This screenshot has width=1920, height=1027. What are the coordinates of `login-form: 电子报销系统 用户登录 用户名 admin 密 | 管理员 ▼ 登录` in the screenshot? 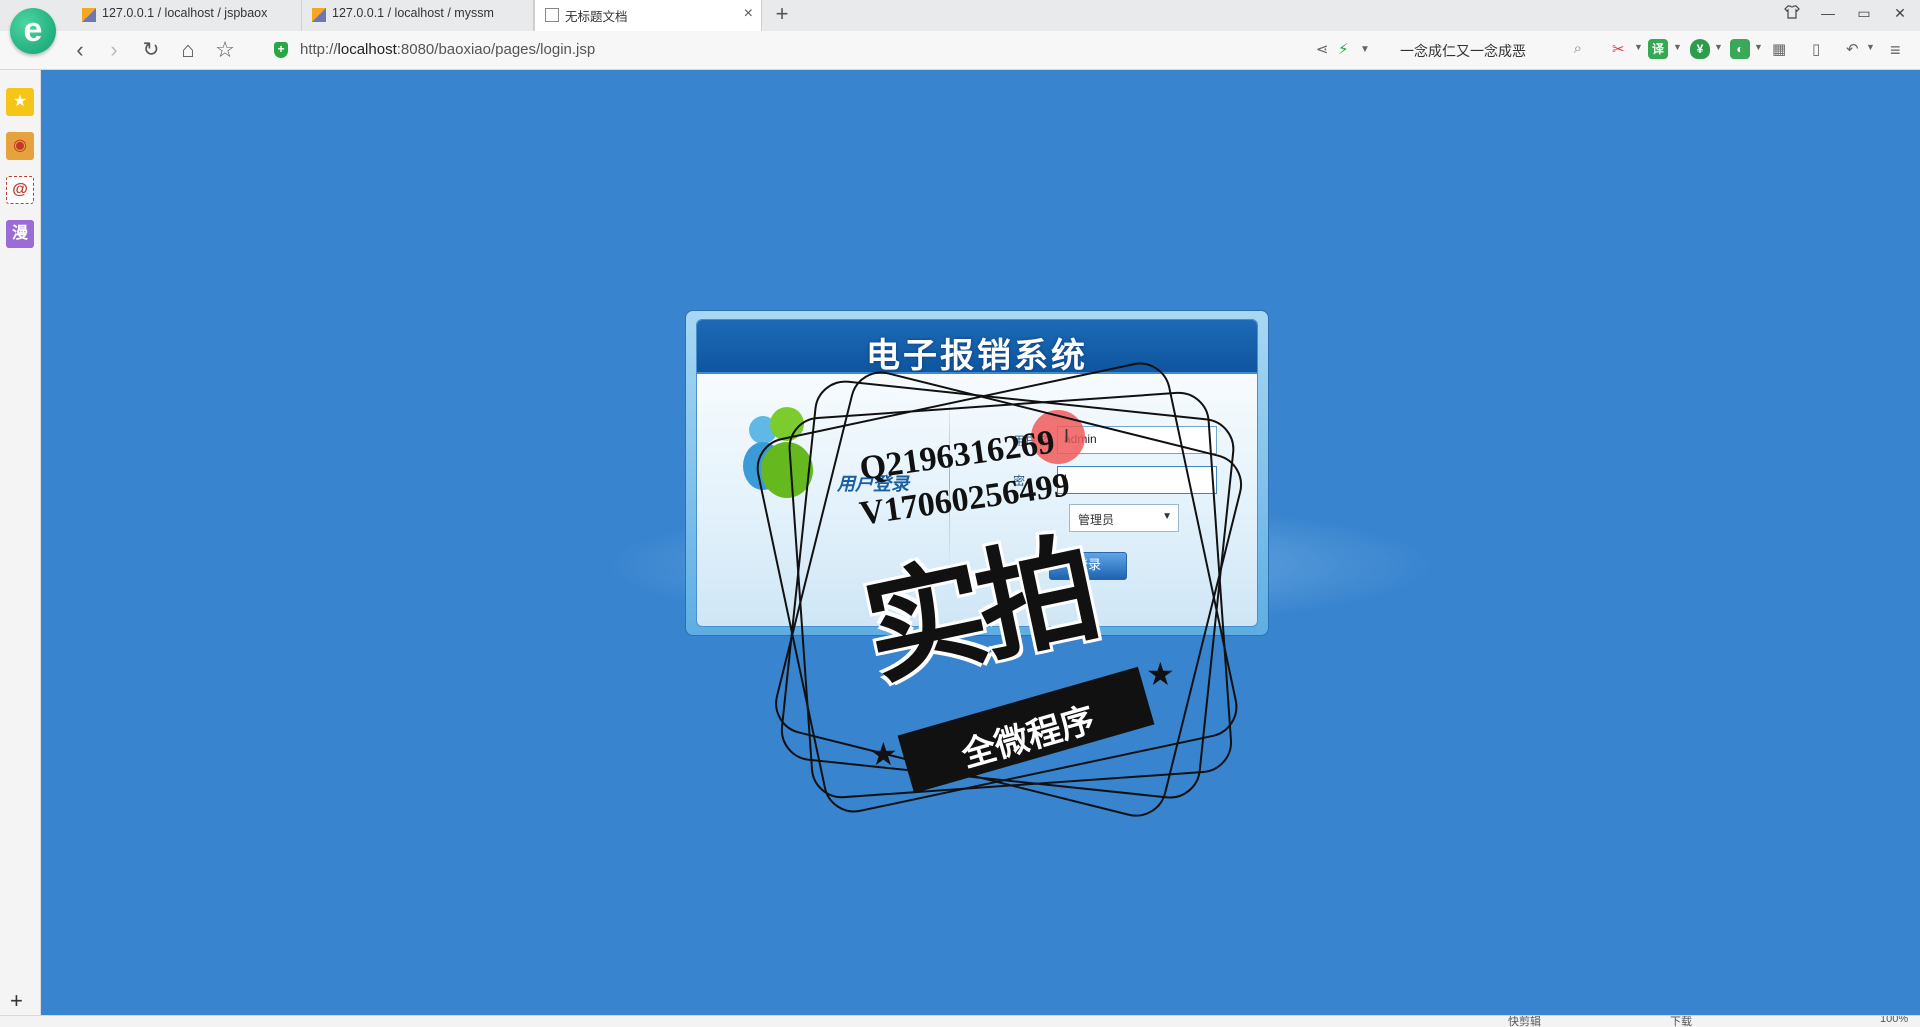 It's located at (977, 473).